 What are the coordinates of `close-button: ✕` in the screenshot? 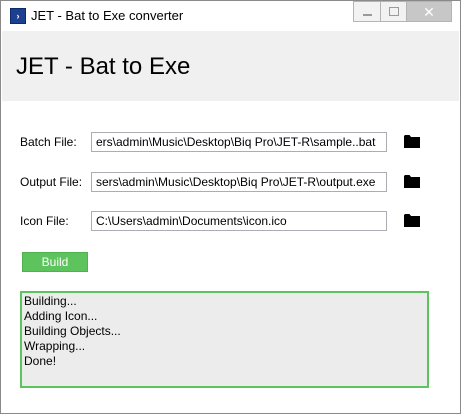 It's located at (429, 11).